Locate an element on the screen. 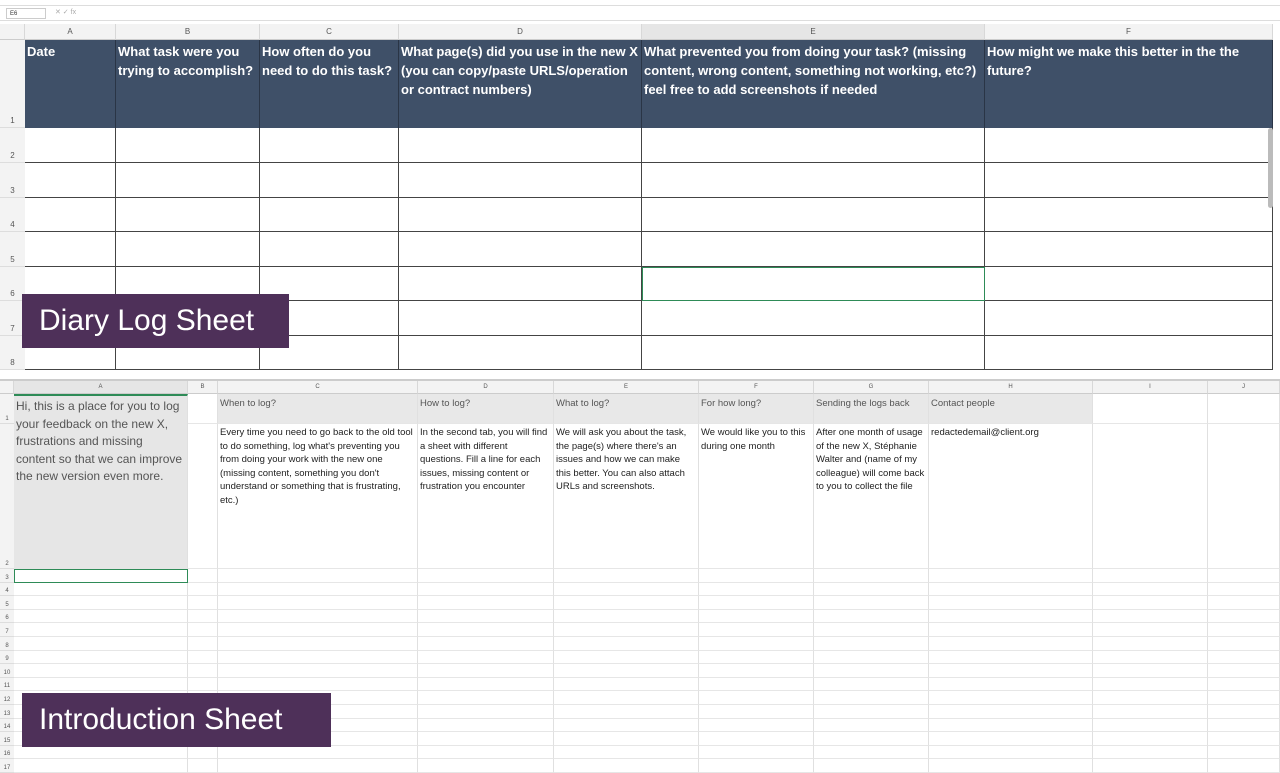 This screenshot has height=773, width=1280. cell-D10 is located at coordinates (486, 671).